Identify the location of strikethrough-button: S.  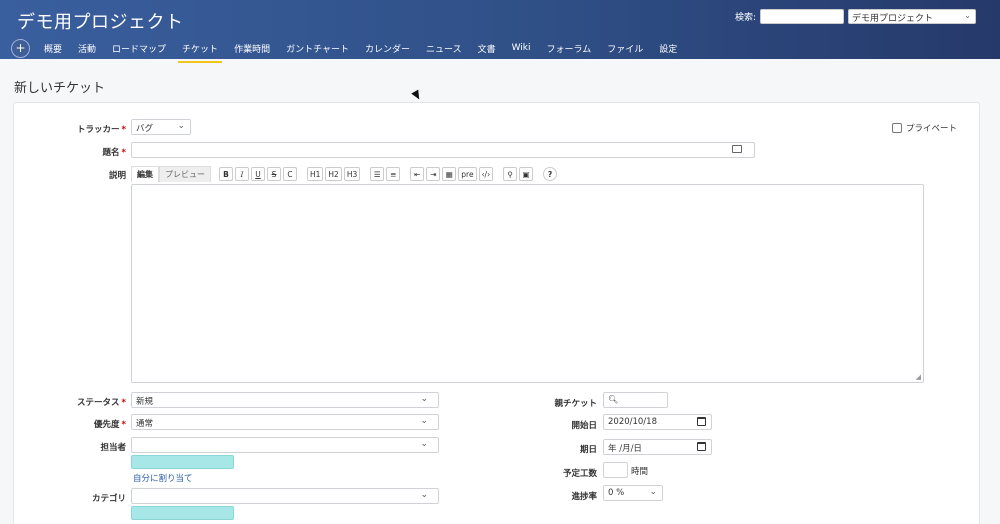
(274, 174).